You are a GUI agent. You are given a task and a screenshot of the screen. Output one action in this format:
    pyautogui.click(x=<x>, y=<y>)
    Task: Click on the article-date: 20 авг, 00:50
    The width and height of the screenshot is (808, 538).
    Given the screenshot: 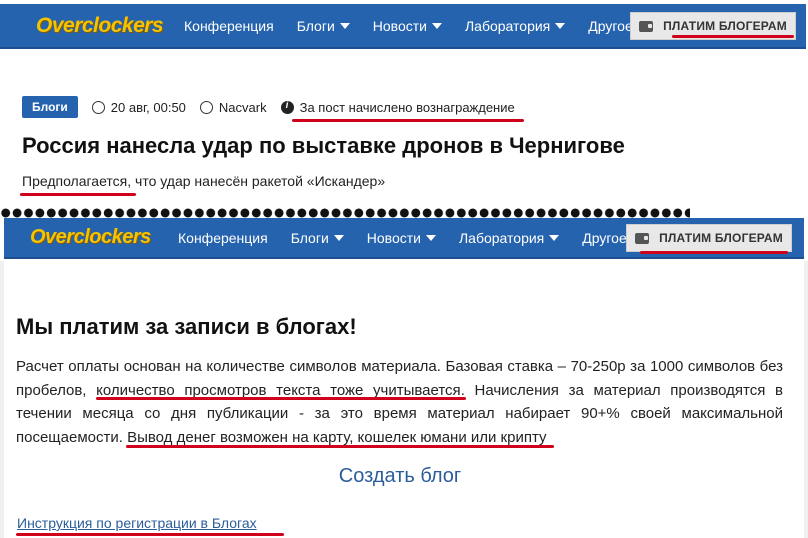 What is the action you would take?
    pyautogui.click(x=138, y=107)
    